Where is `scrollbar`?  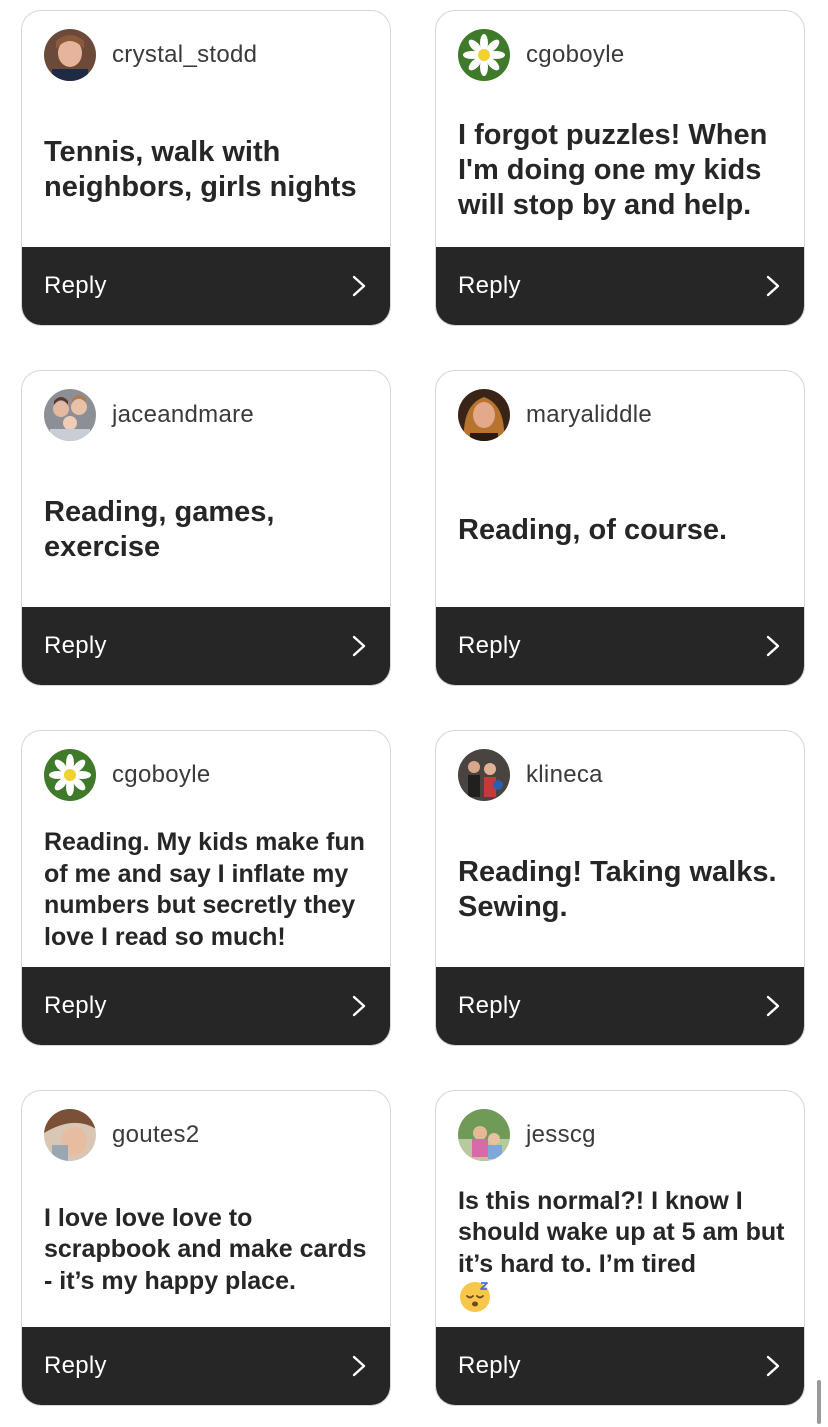
scrollbar is located at coordinates (819, 1402).